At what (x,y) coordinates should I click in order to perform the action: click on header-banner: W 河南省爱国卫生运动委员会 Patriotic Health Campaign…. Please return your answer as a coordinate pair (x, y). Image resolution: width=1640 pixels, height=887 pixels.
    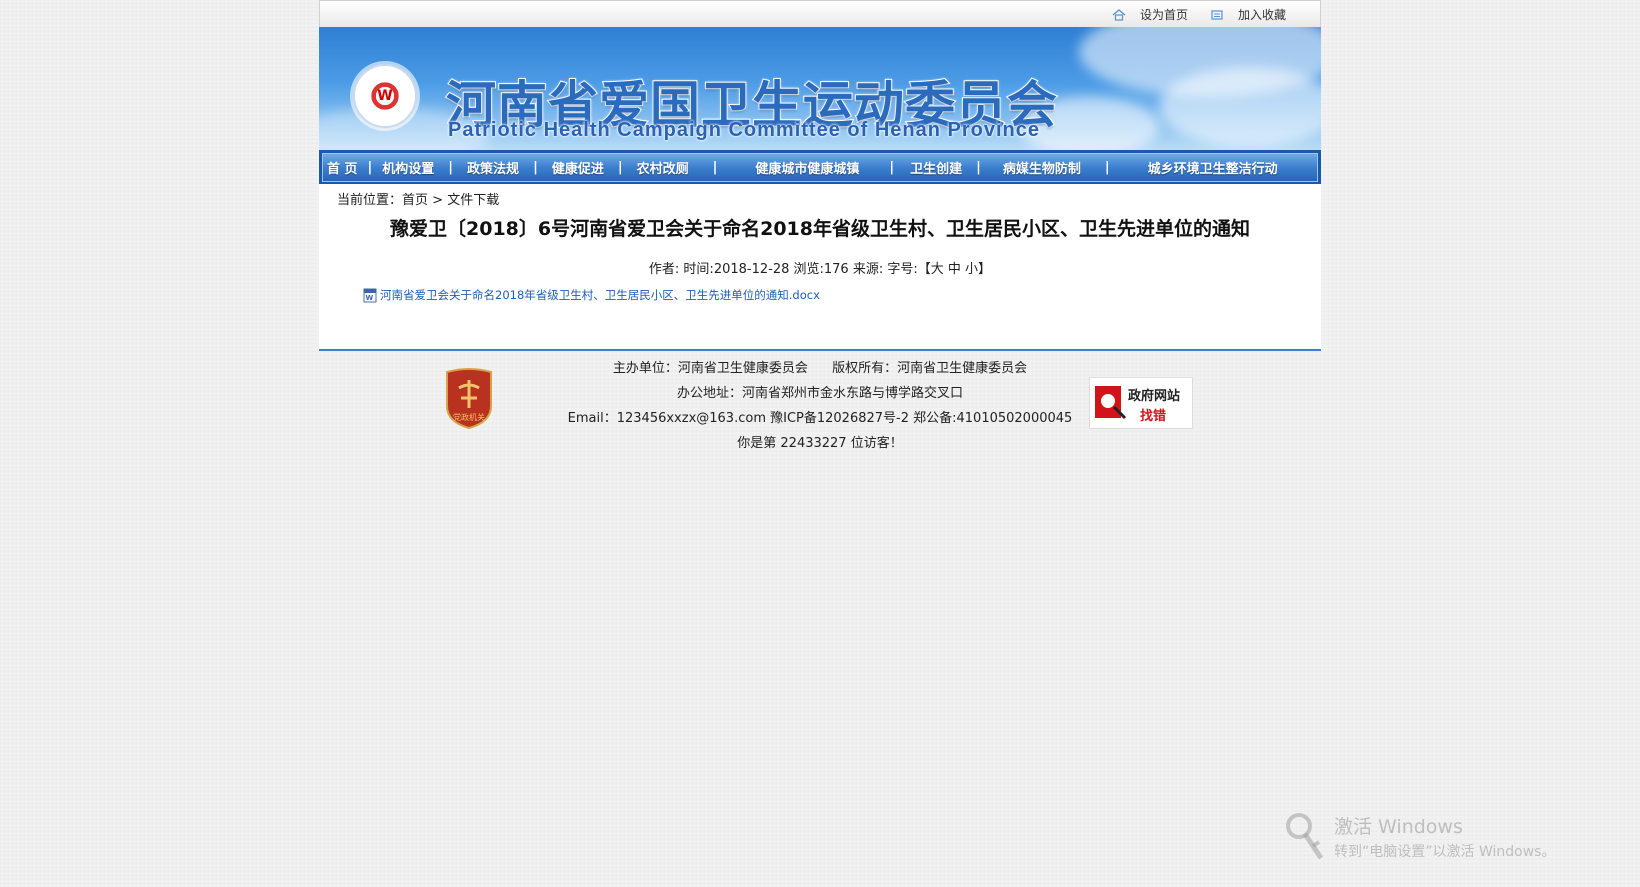
    Looking at the image, I should click on (820, 88).